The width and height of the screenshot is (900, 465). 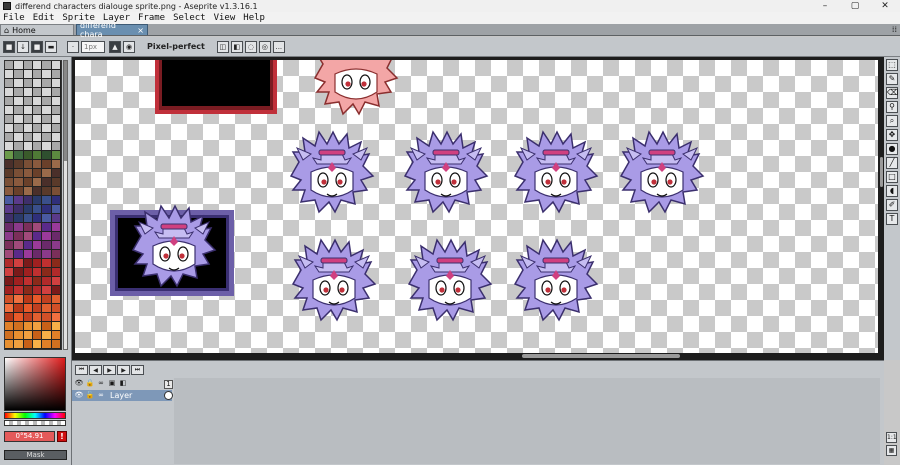 I want to click on last-frame-icon: ⏭, so click(x=137, y=370).